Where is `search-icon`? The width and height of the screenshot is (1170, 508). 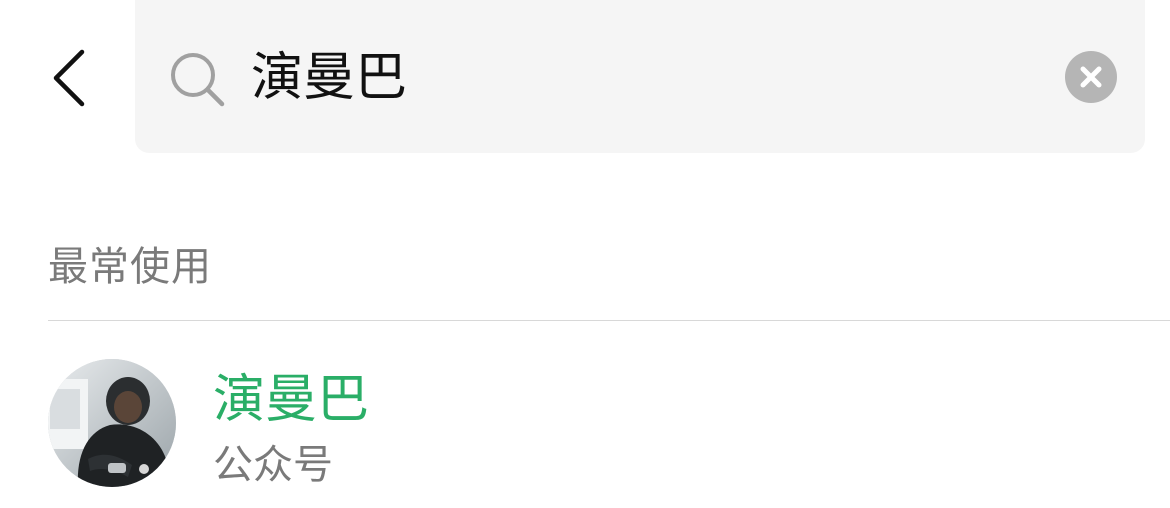 search-icon is located at coordinates (198, 80).